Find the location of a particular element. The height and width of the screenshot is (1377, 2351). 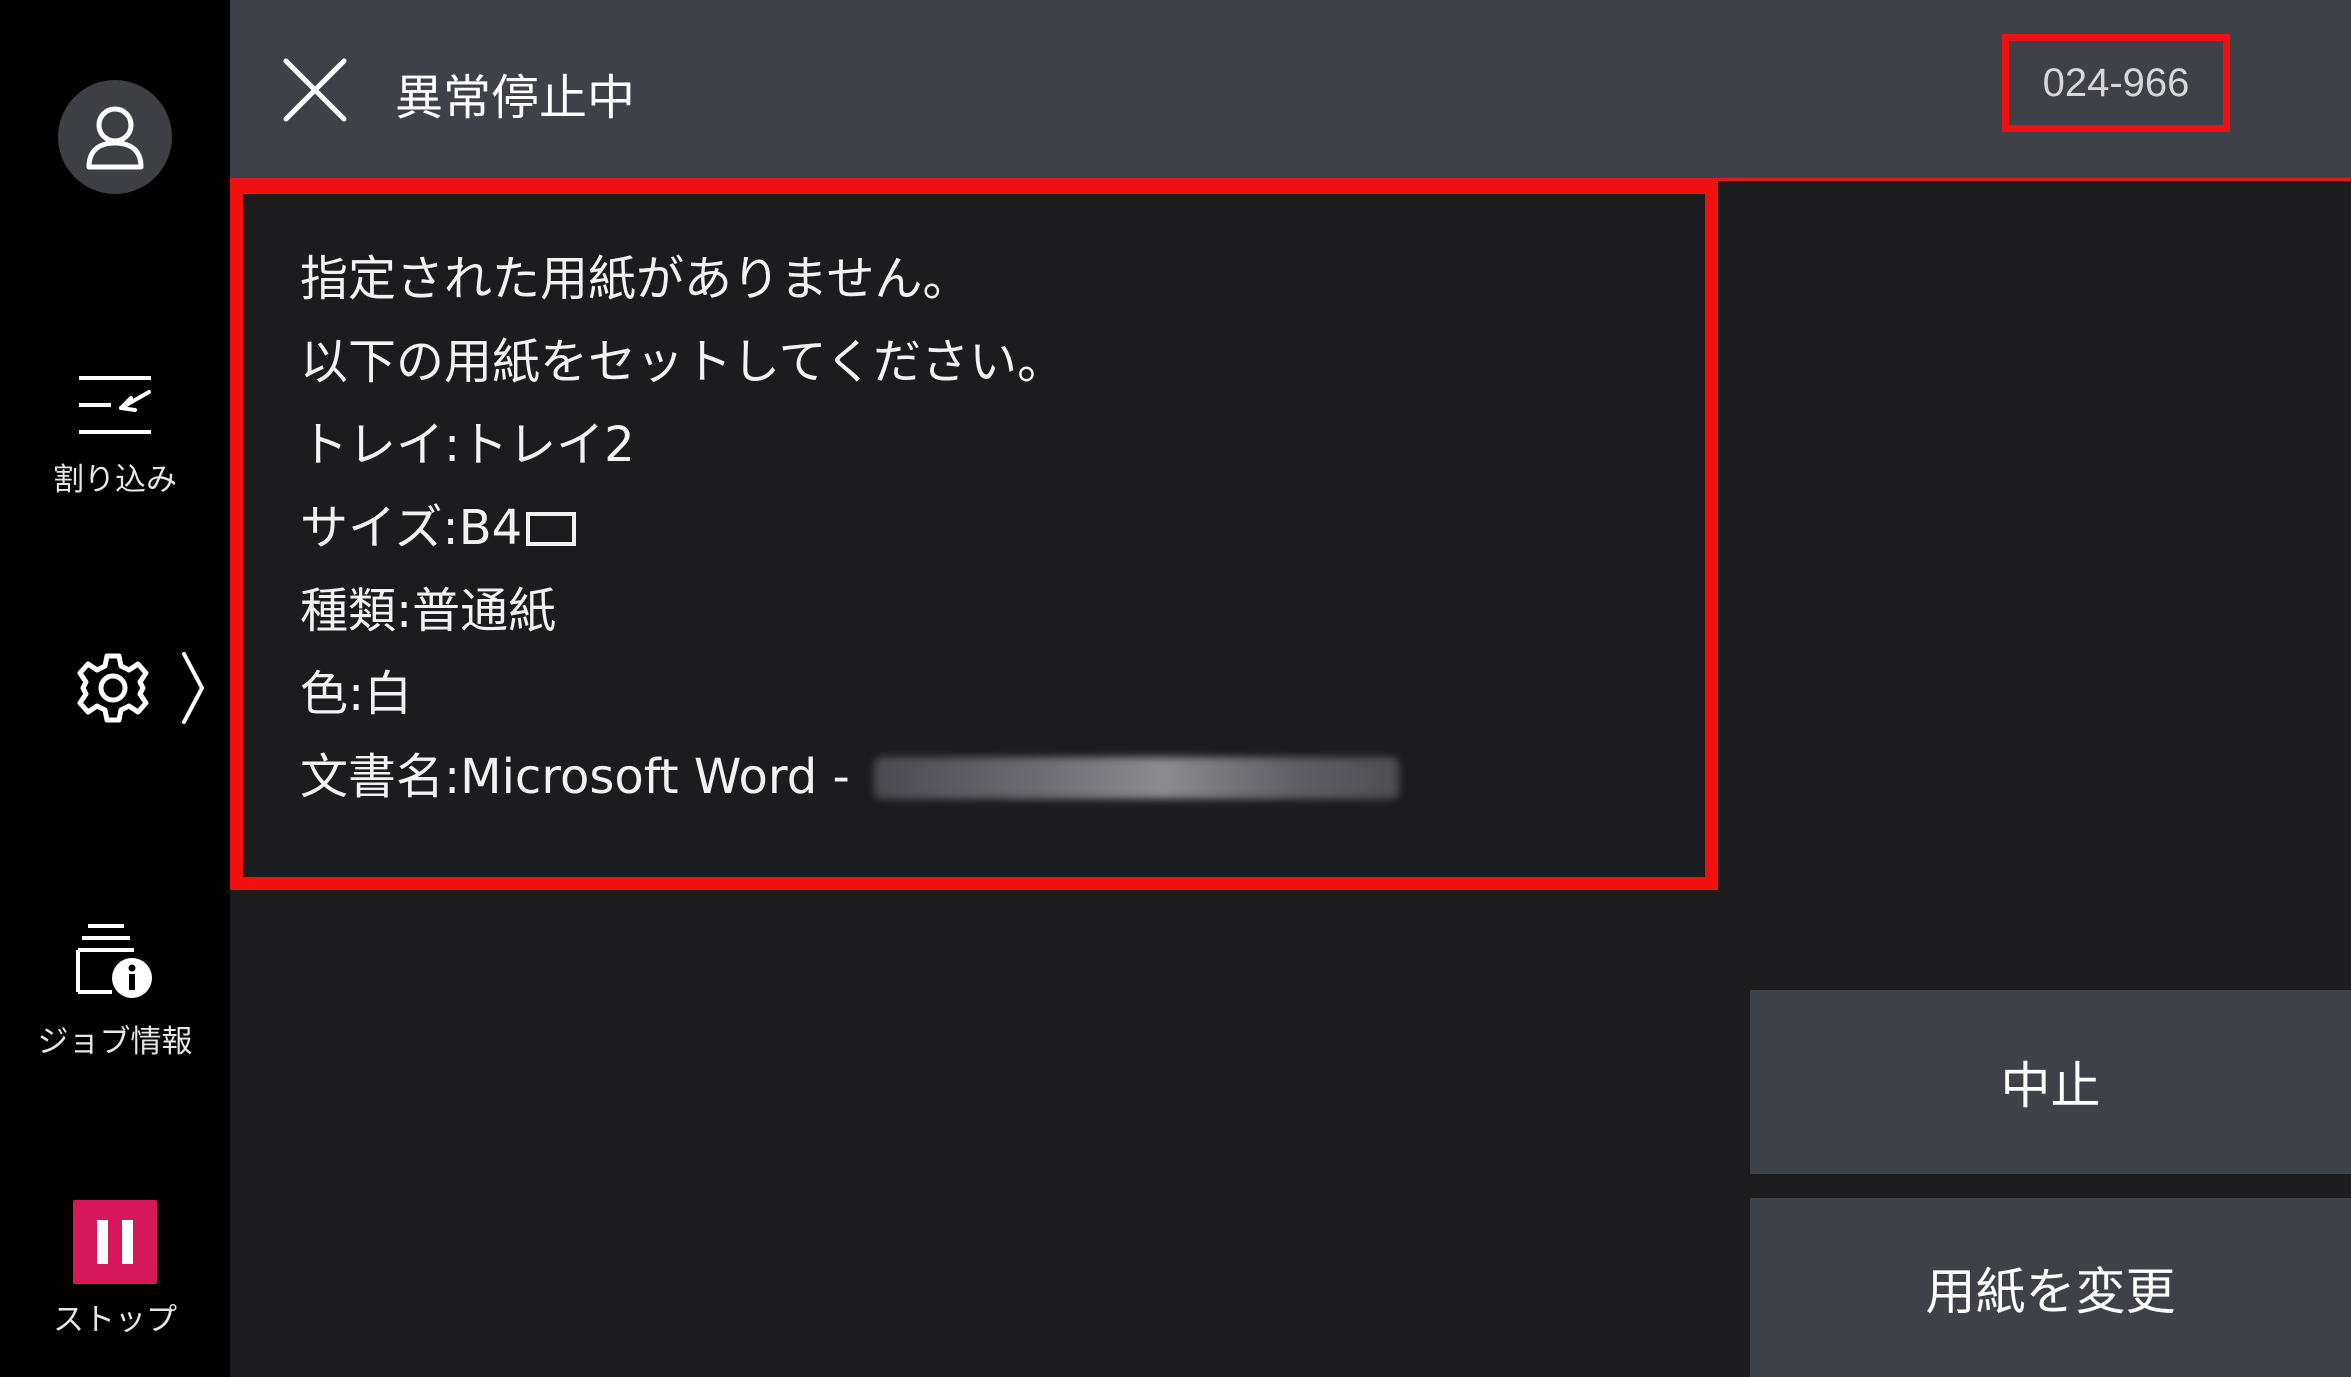

page-title: 異常停止中 is located at coordinates (515, 98).